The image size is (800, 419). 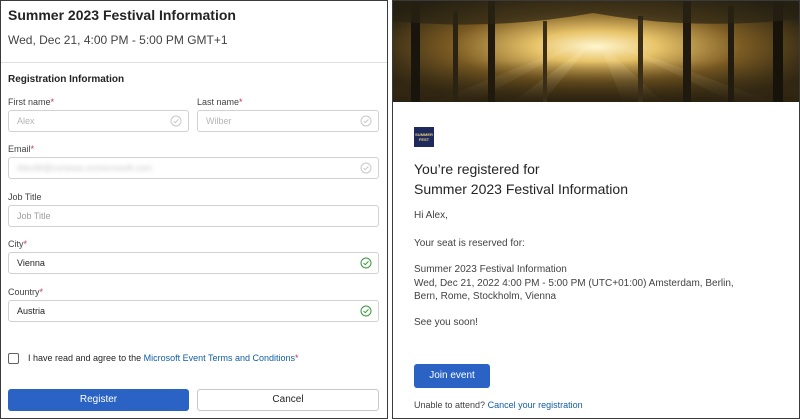 I want to click on first-name-label: First name*, so click(x=31, y=102).